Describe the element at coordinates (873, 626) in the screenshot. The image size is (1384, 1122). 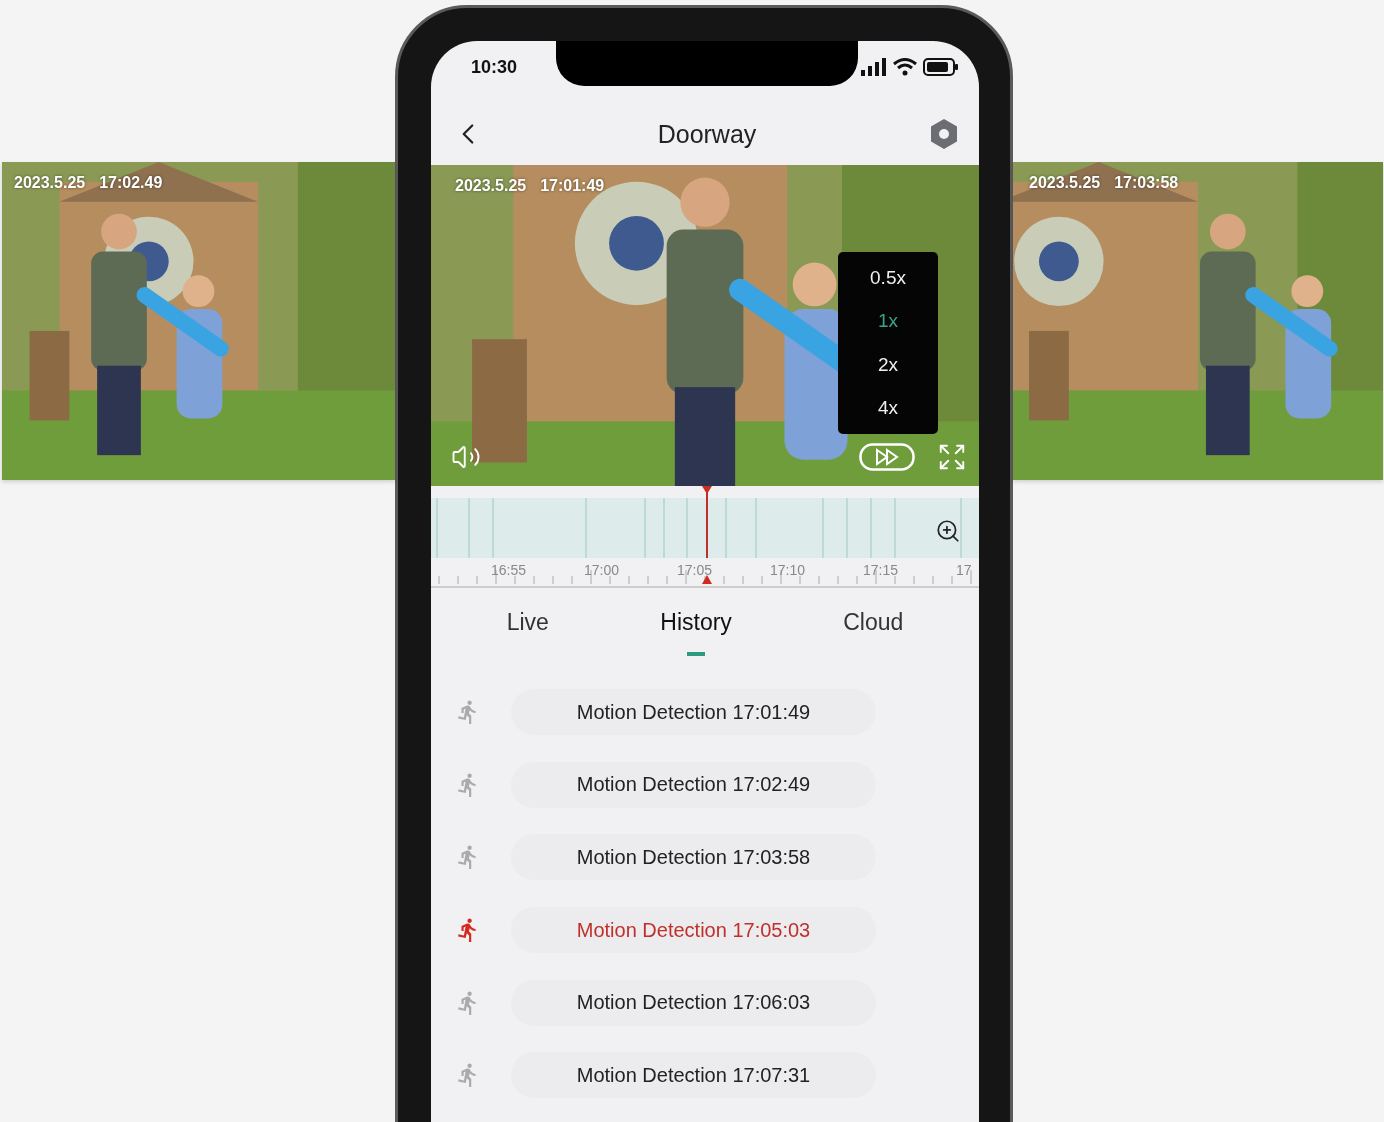
I see `tab: Cloud` at that location.